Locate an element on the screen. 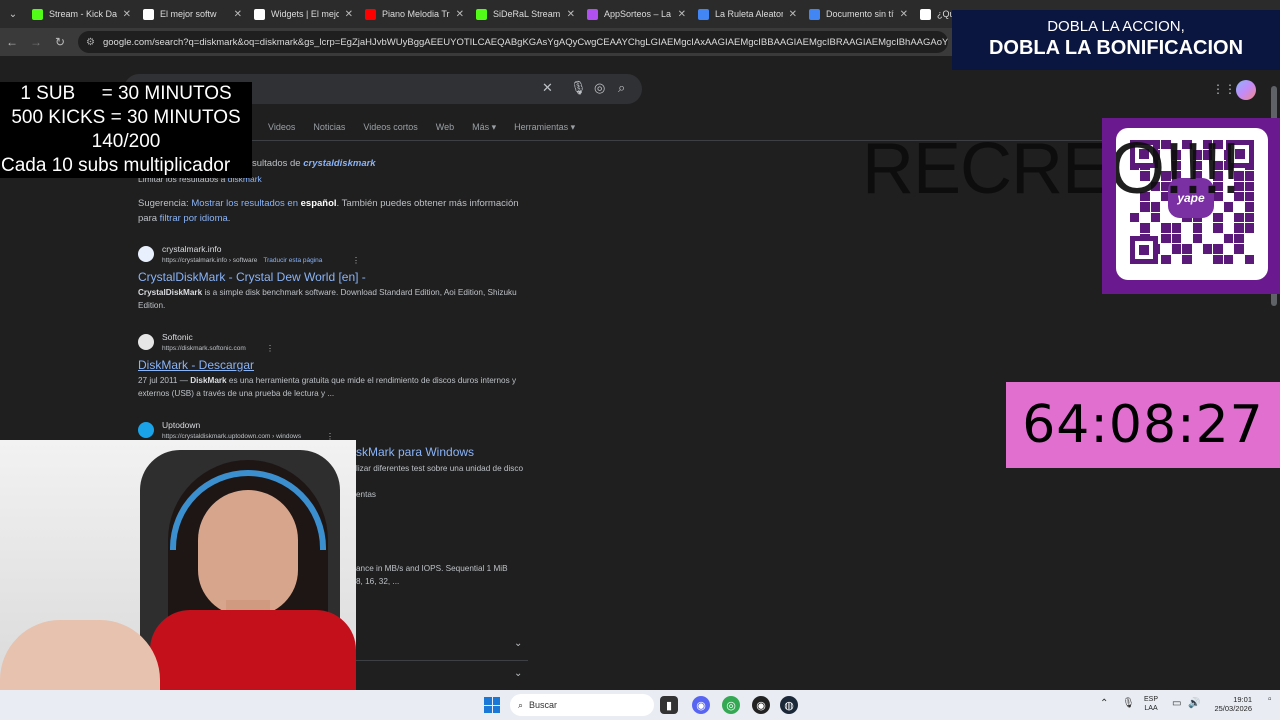 This screenshot has height=720, width=1280. clear-icon: ✕ is located at coordinates (547, 88).